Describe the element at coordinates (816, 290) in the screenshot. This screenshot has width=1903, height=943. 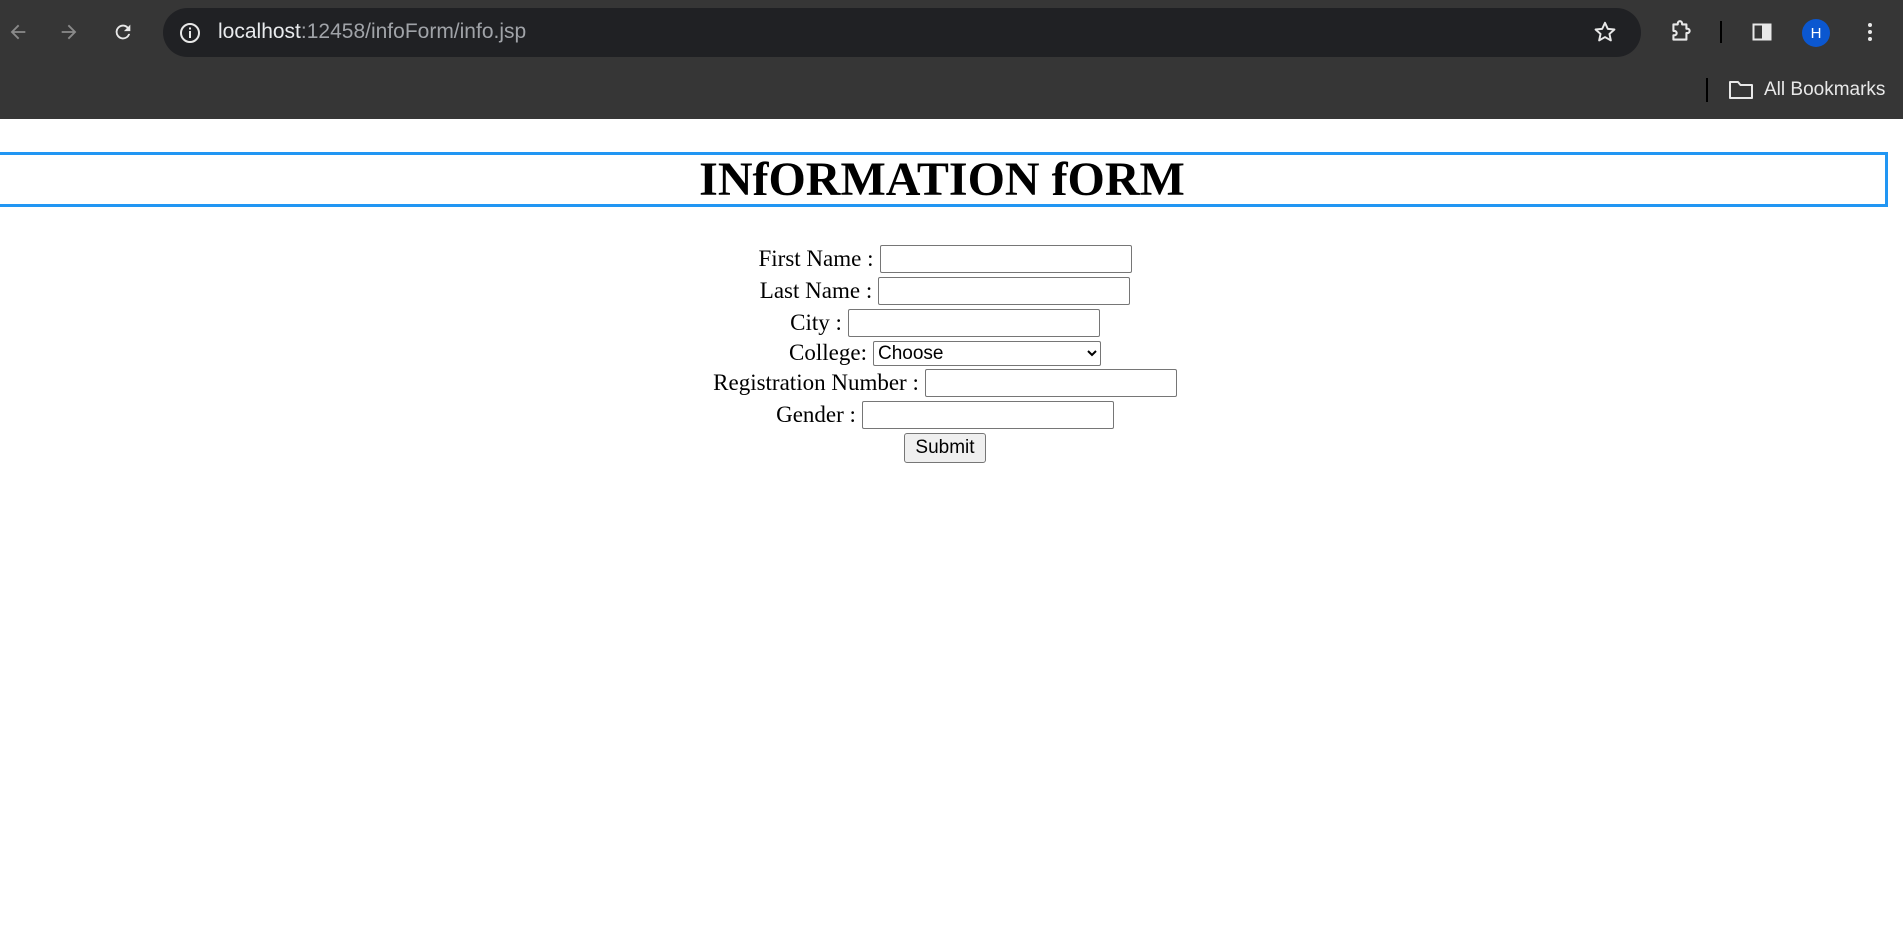
I see `last-name-label: Last Name :` at that location.